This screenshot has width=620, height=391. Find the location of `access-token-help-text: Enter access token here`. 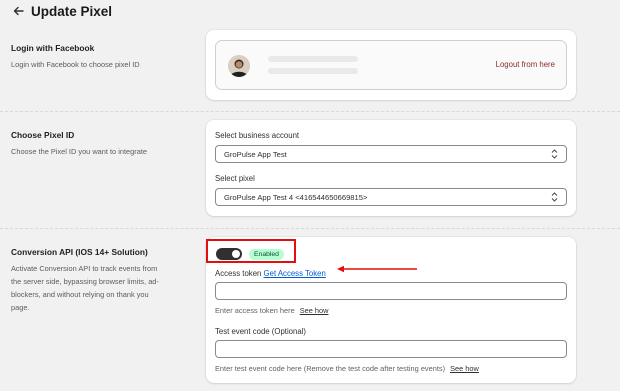

access-token-help-text: Enter access token here is located at coordinates (255, 310).